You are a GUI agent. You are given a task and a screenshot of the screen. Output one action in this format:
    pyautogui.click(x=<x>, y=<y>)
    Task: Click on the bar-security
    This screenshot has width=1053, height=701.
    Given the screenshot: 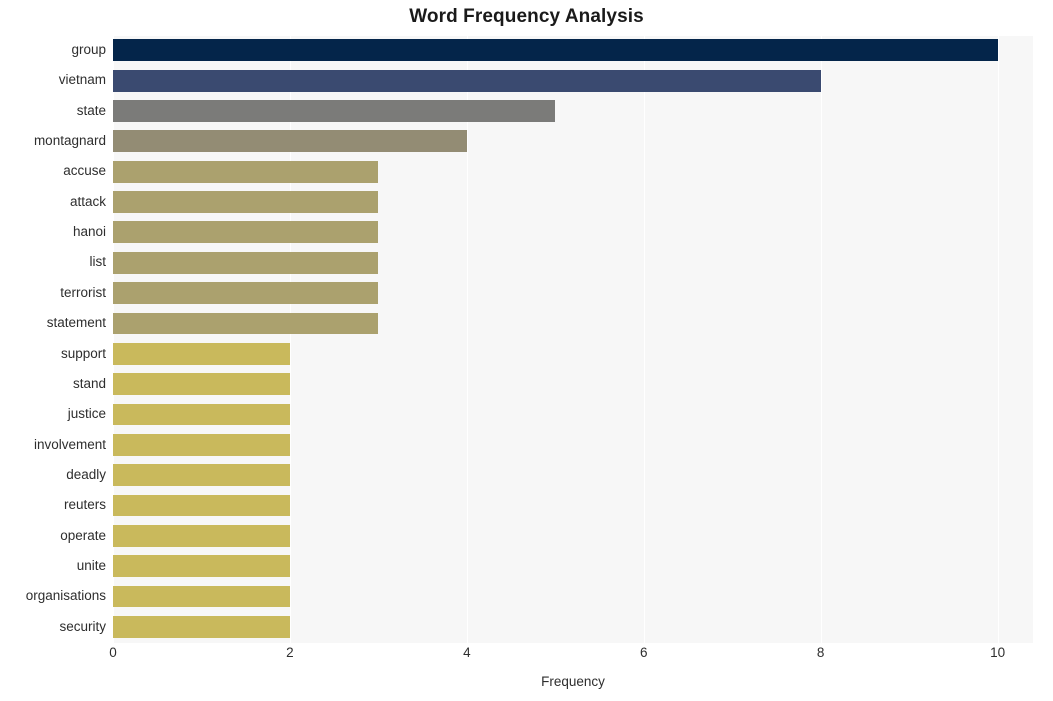 What is the action you would take?
    pyautogui.click(x=201, y=627)
    